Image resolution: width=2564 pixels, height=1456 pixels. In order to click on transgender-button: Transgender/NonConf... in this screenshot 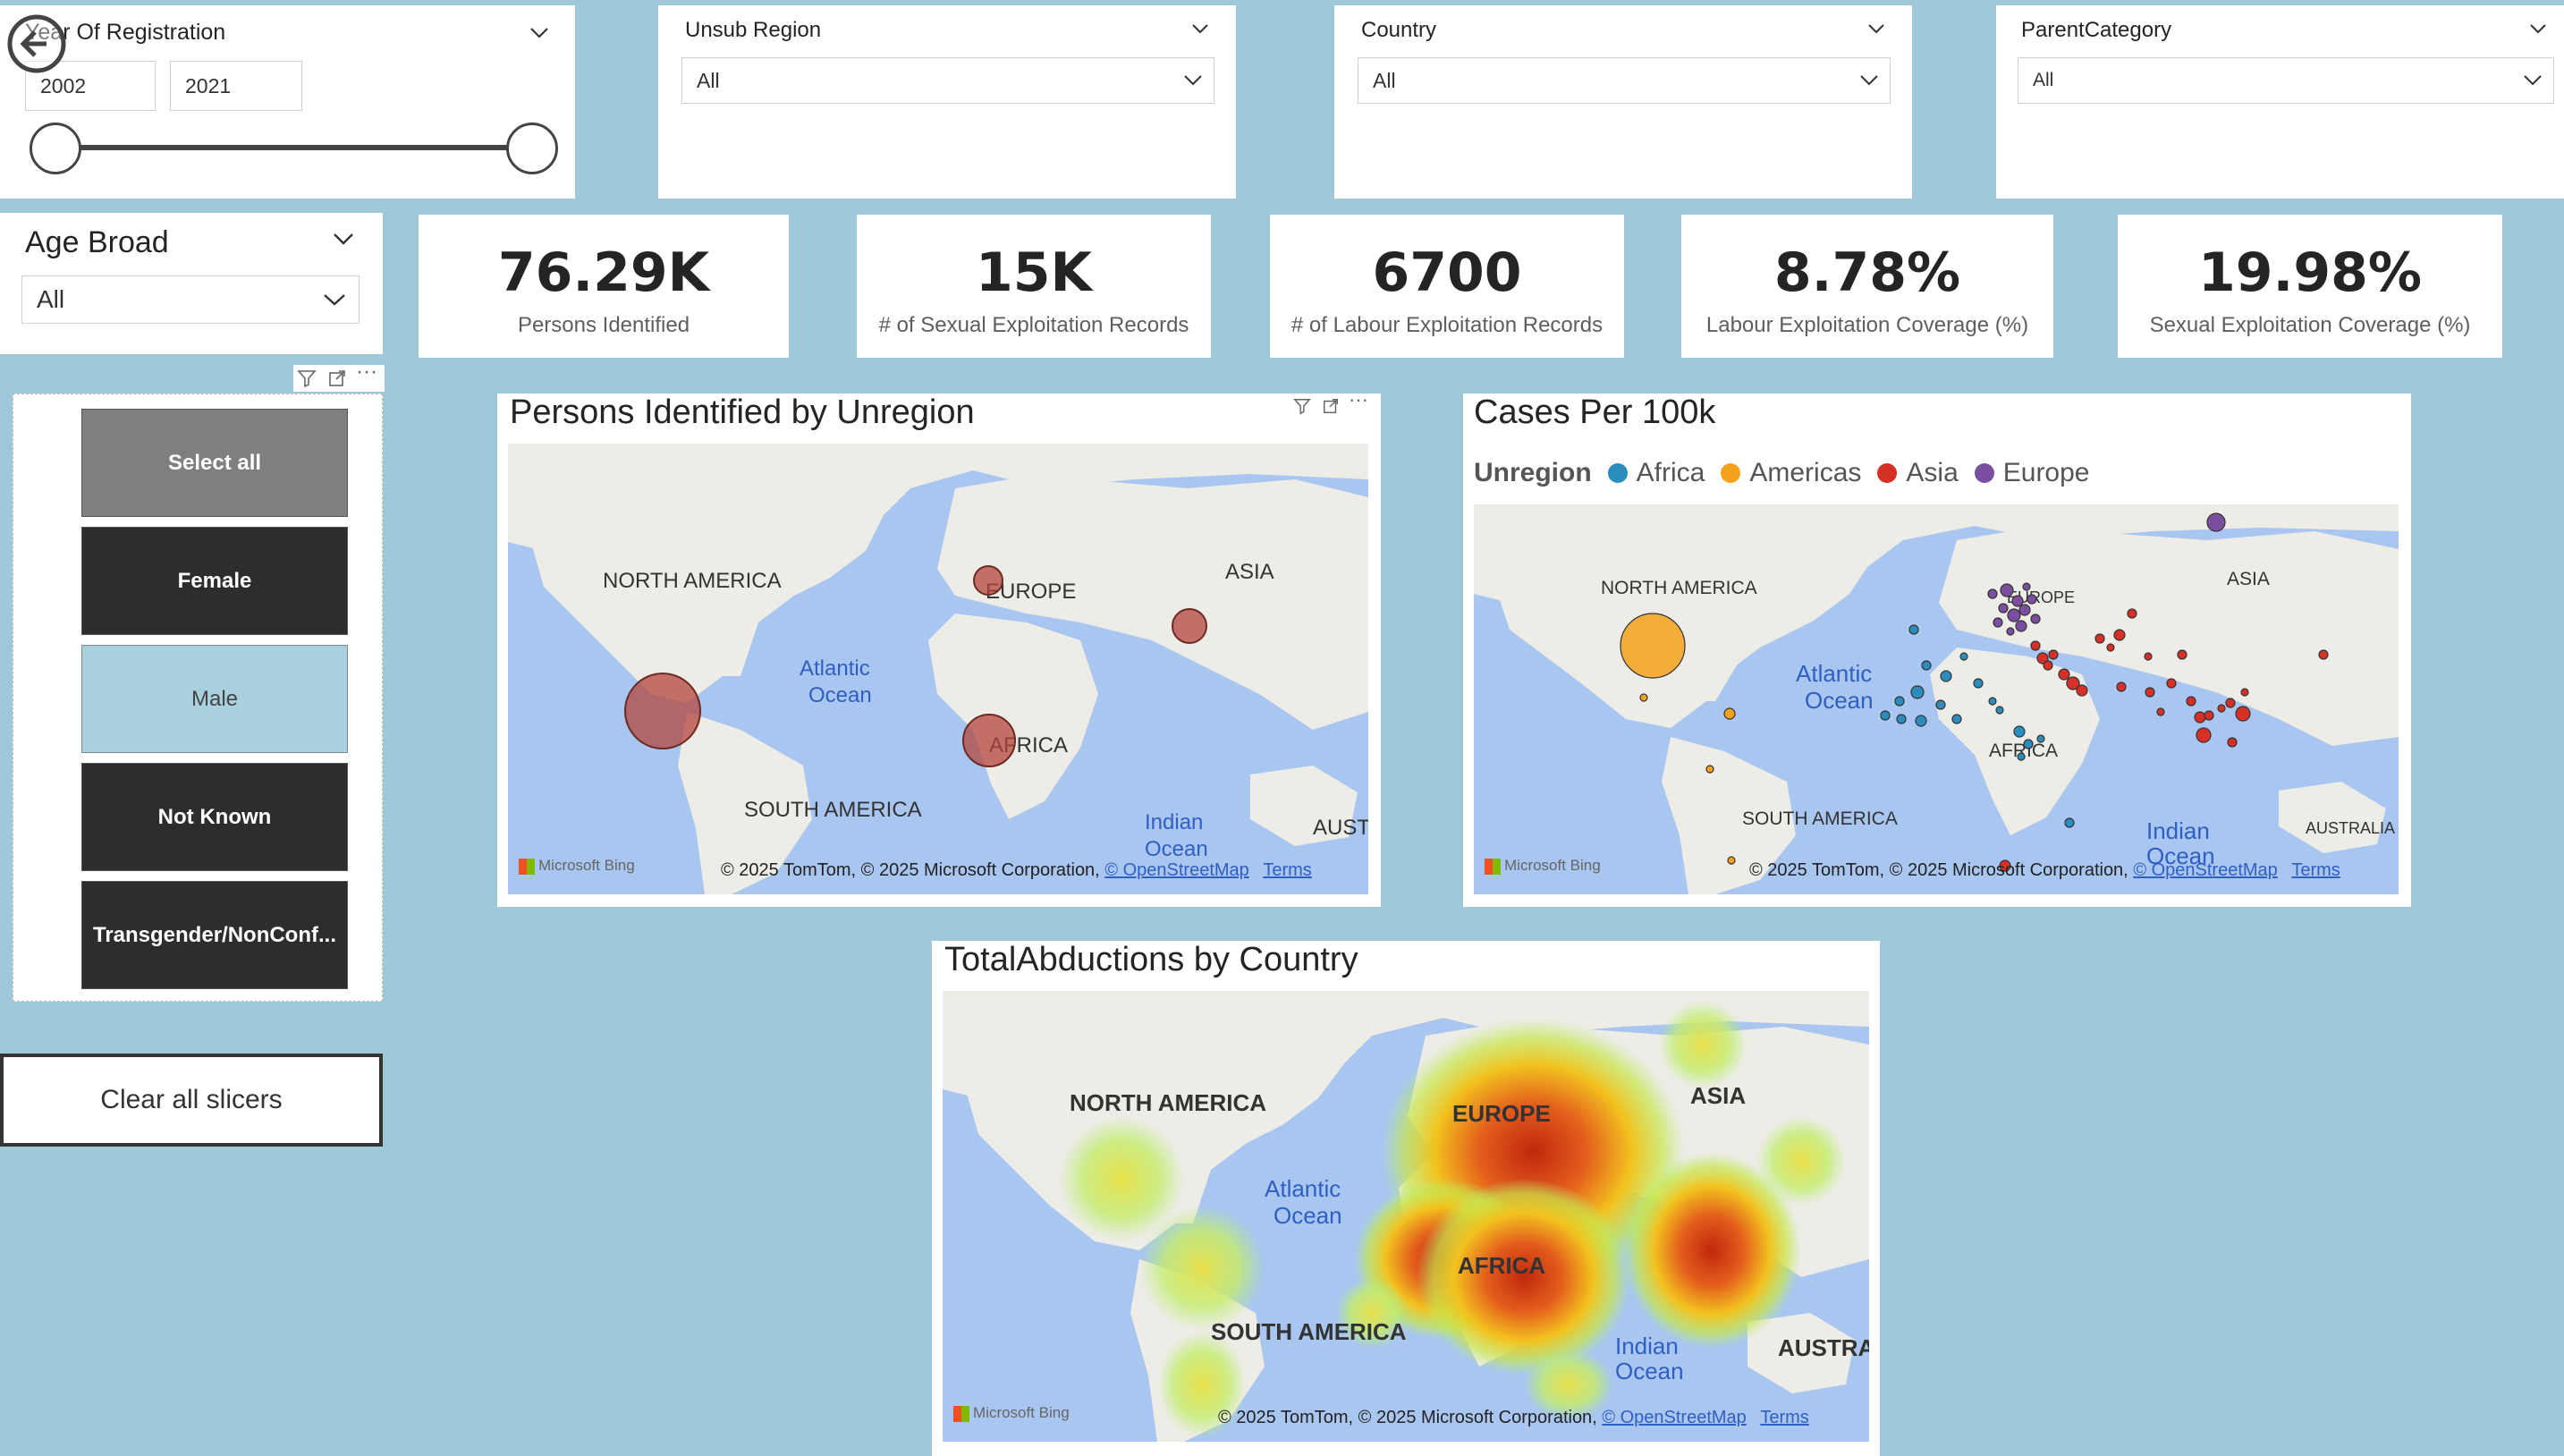, I will do `click(215, 935)`.